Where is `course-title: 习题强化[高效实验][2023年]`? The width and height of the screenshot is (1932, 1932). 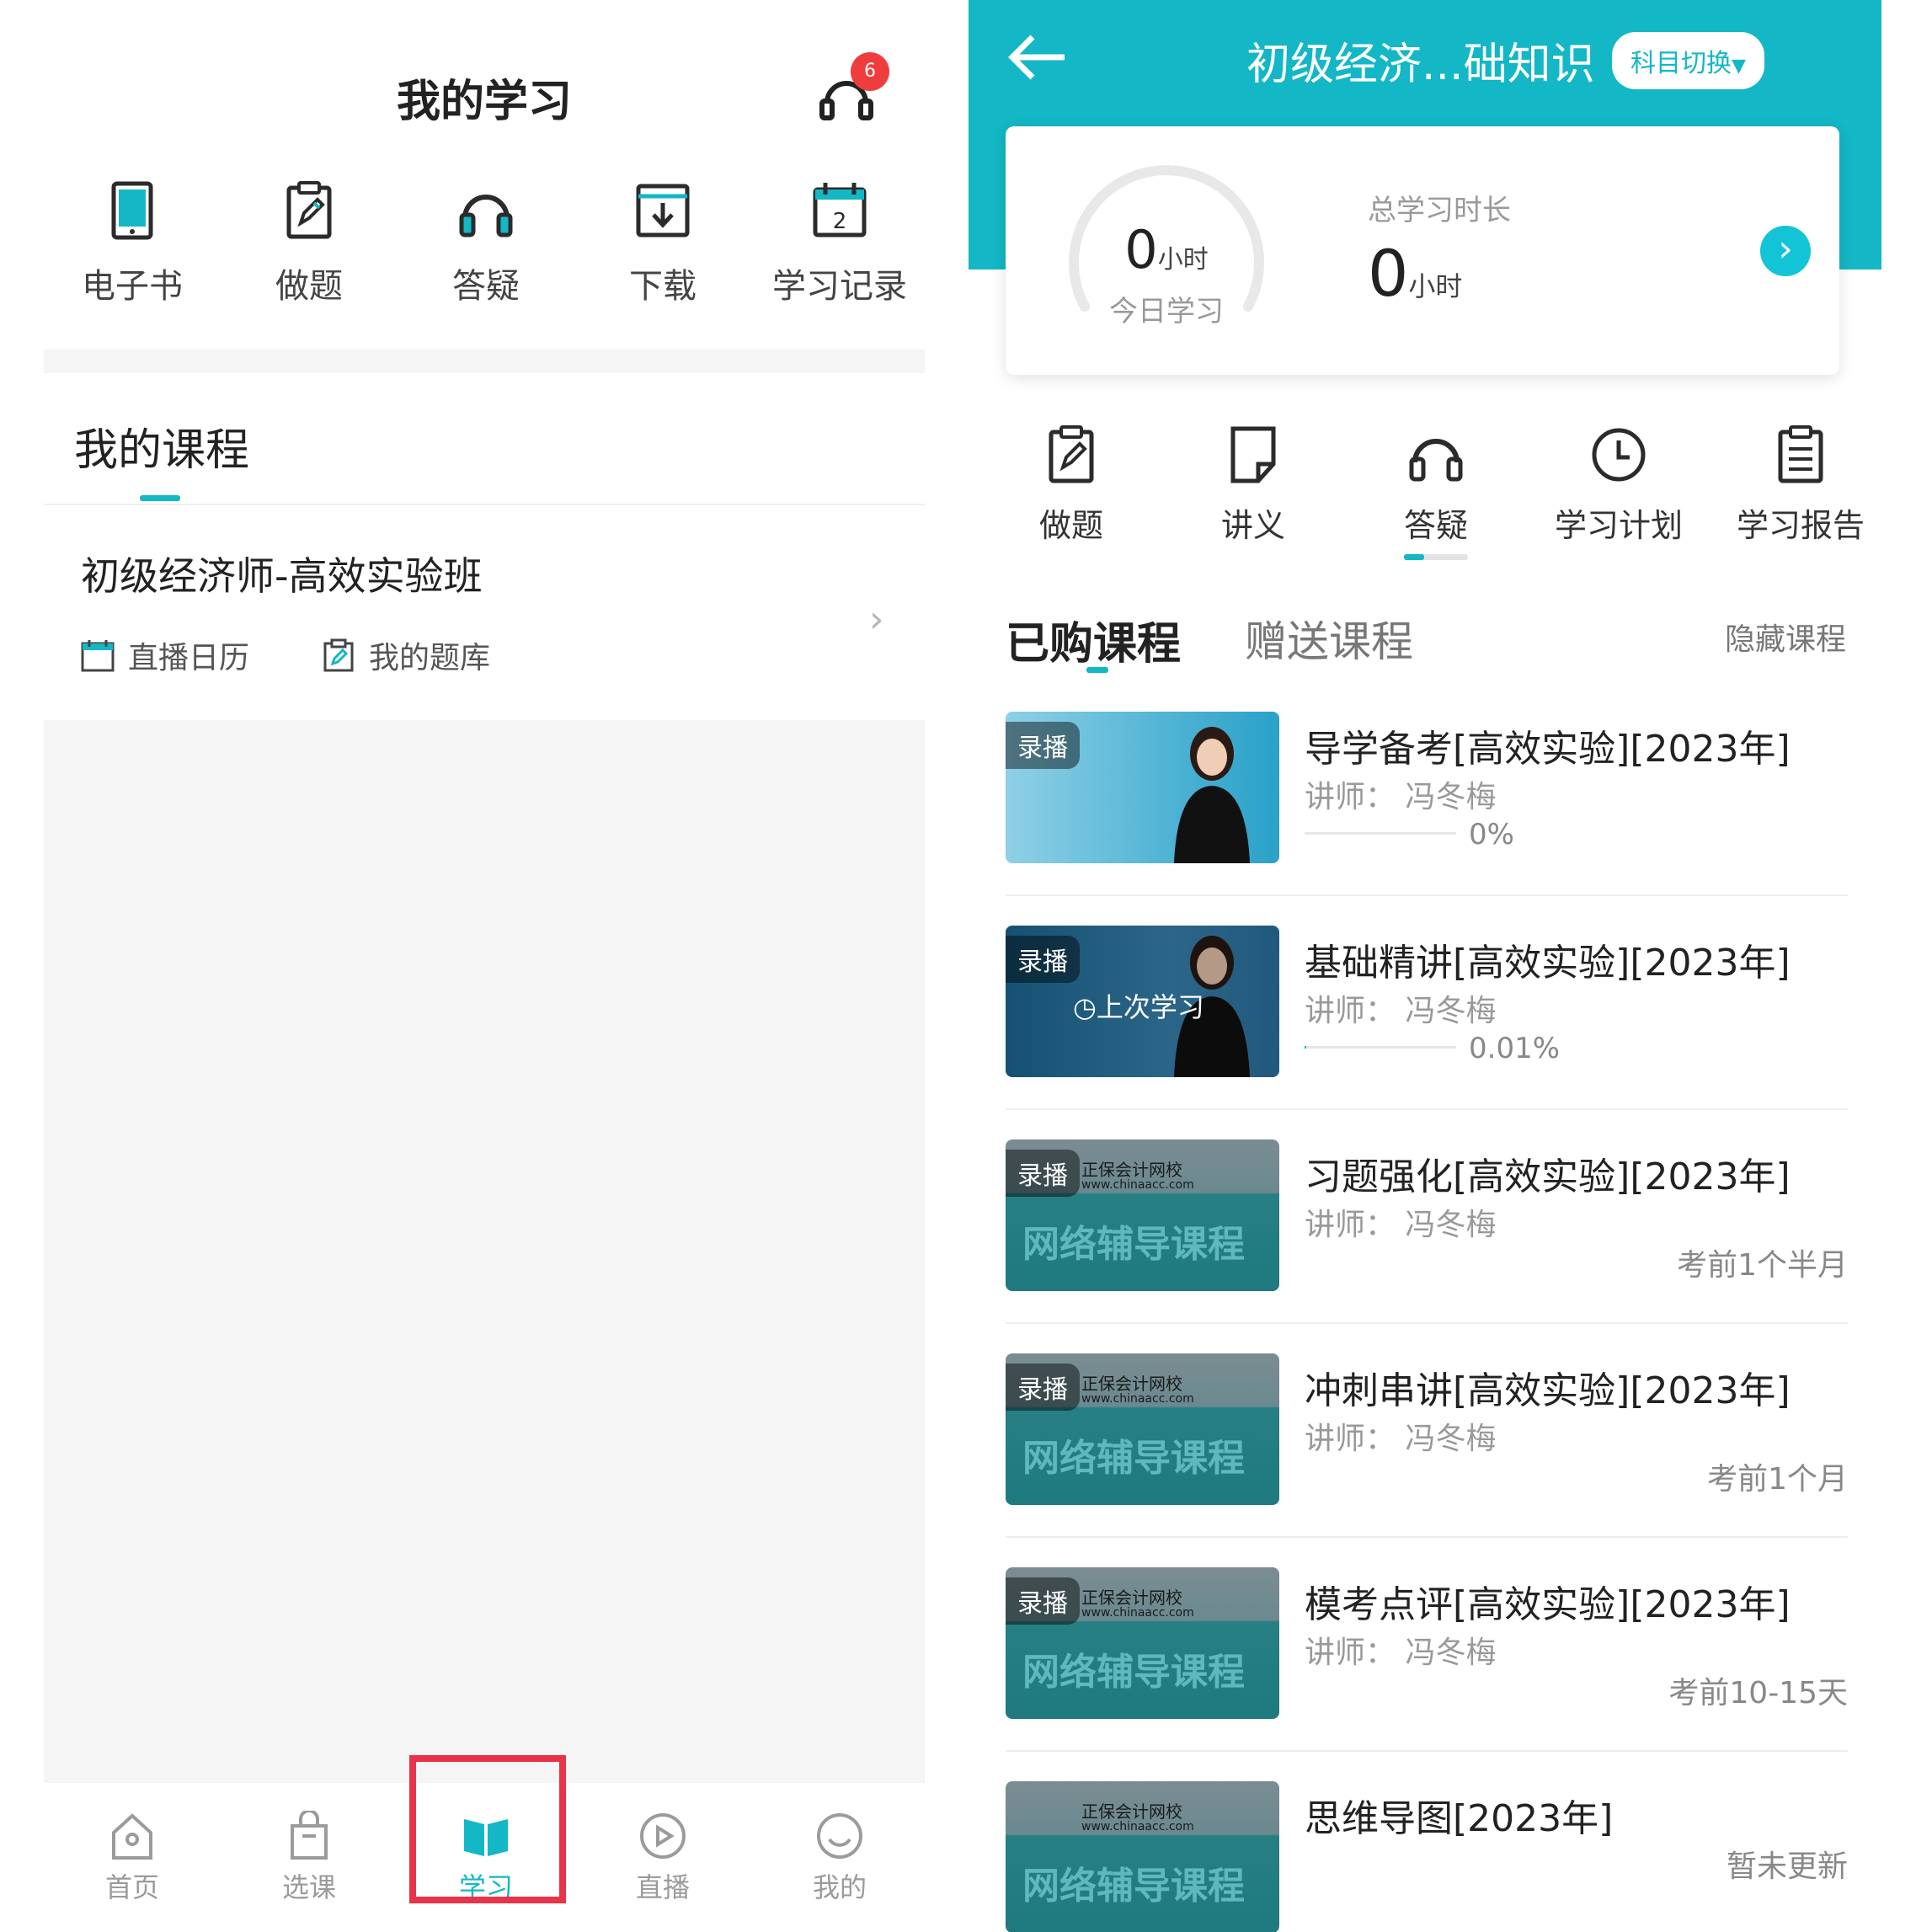 course-title: 习题强化[高效实验][2023年] is located at coordinates (1548, 1176).